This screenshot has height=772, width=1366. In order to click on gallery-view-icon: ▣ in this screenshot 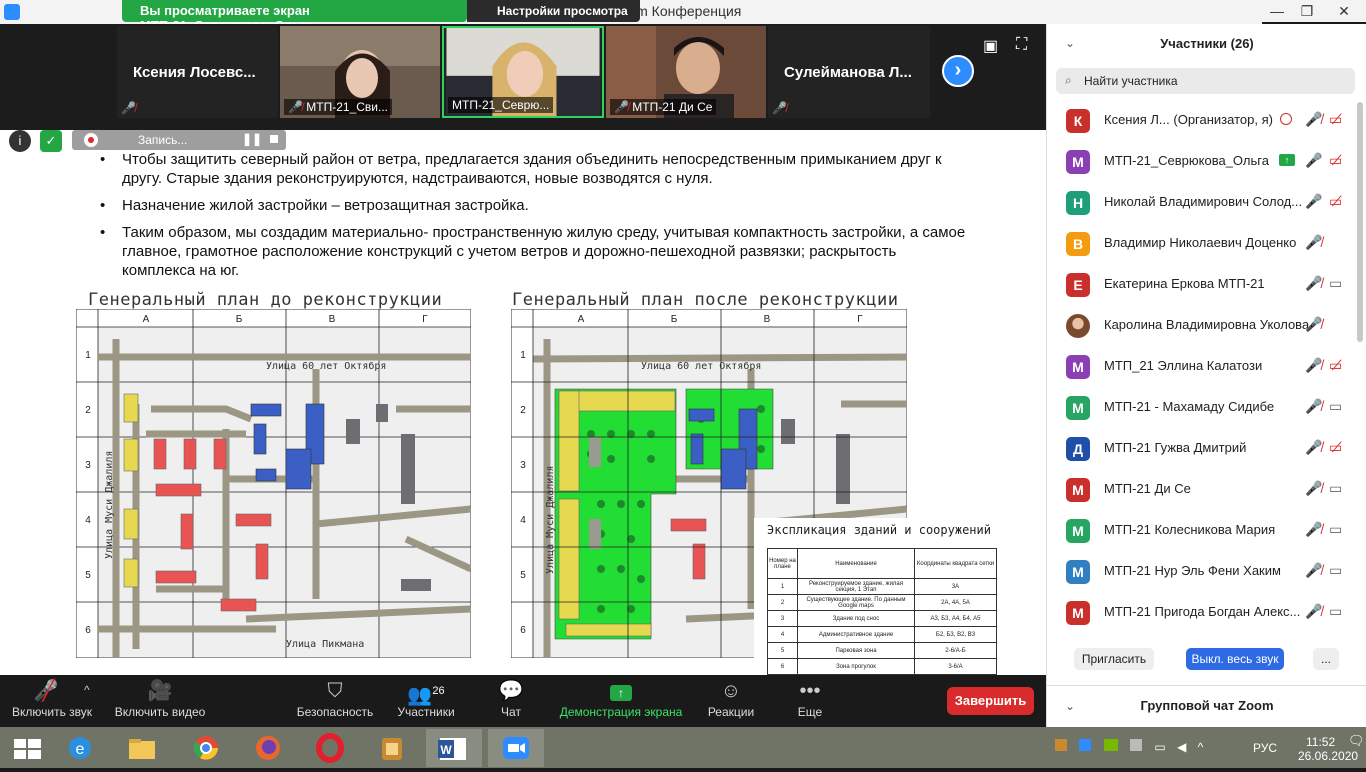, I will do `click(990, 46)`.